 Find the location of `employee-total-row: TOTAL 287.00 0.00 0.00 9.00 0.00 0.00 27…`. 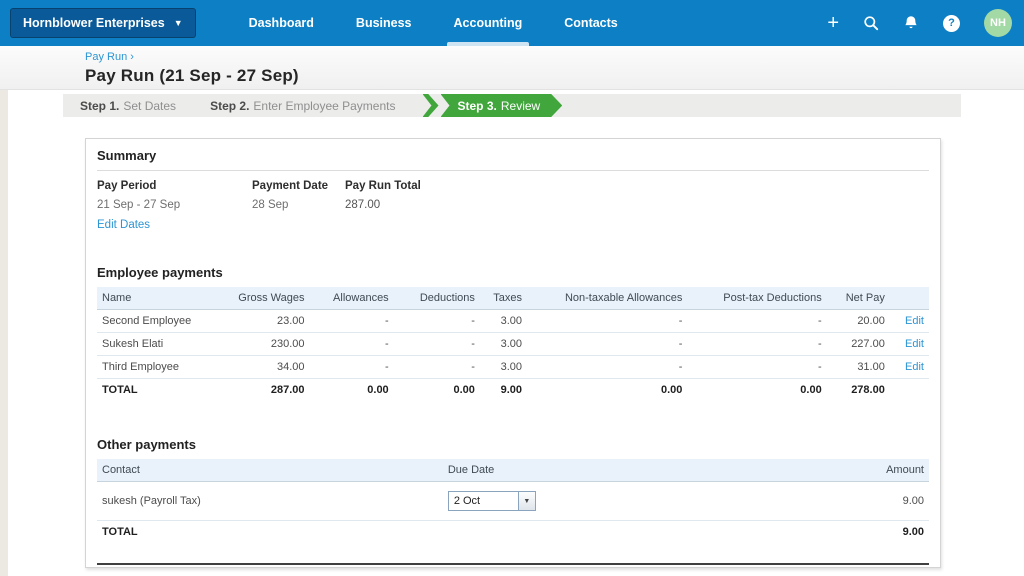

employee-total-row: TOTAL 287.00 0.00 0.00 9.00 0.00 0.00 27… is located at coordinates (513, 389).